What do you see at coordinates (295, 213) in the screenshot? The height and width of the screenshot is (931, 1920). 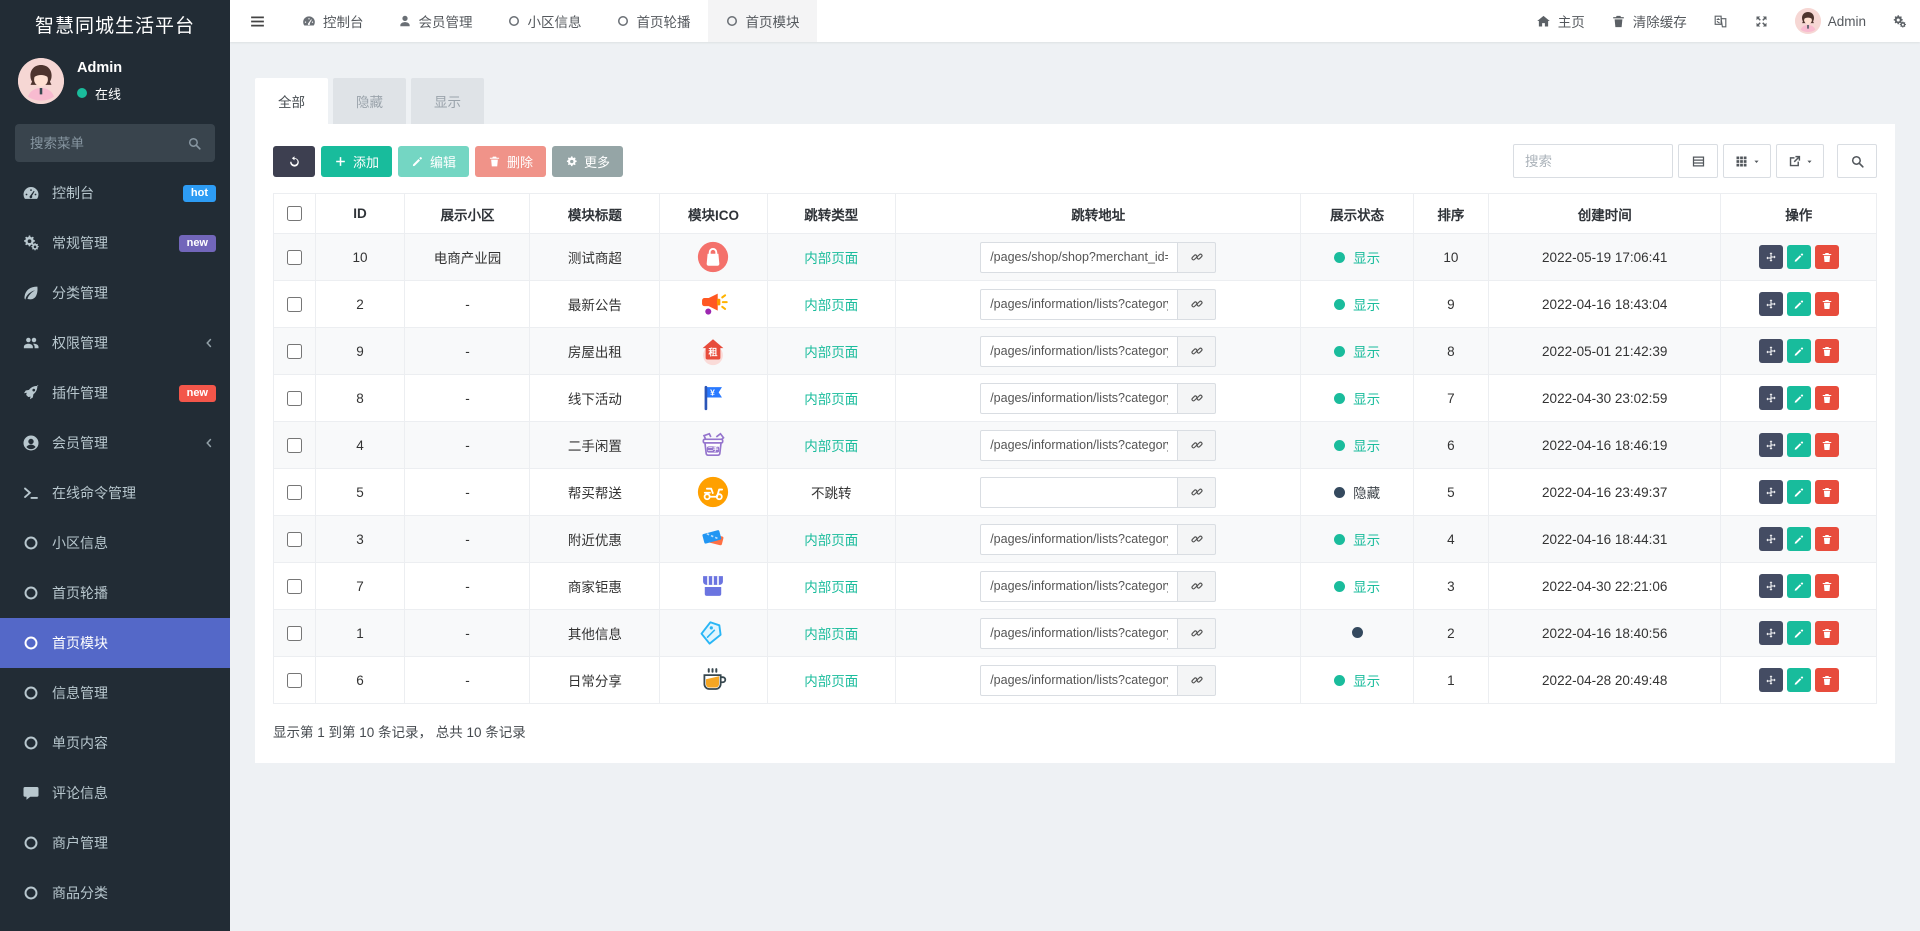 I see `select-all-checkbox` at bounding box center [295, 213].